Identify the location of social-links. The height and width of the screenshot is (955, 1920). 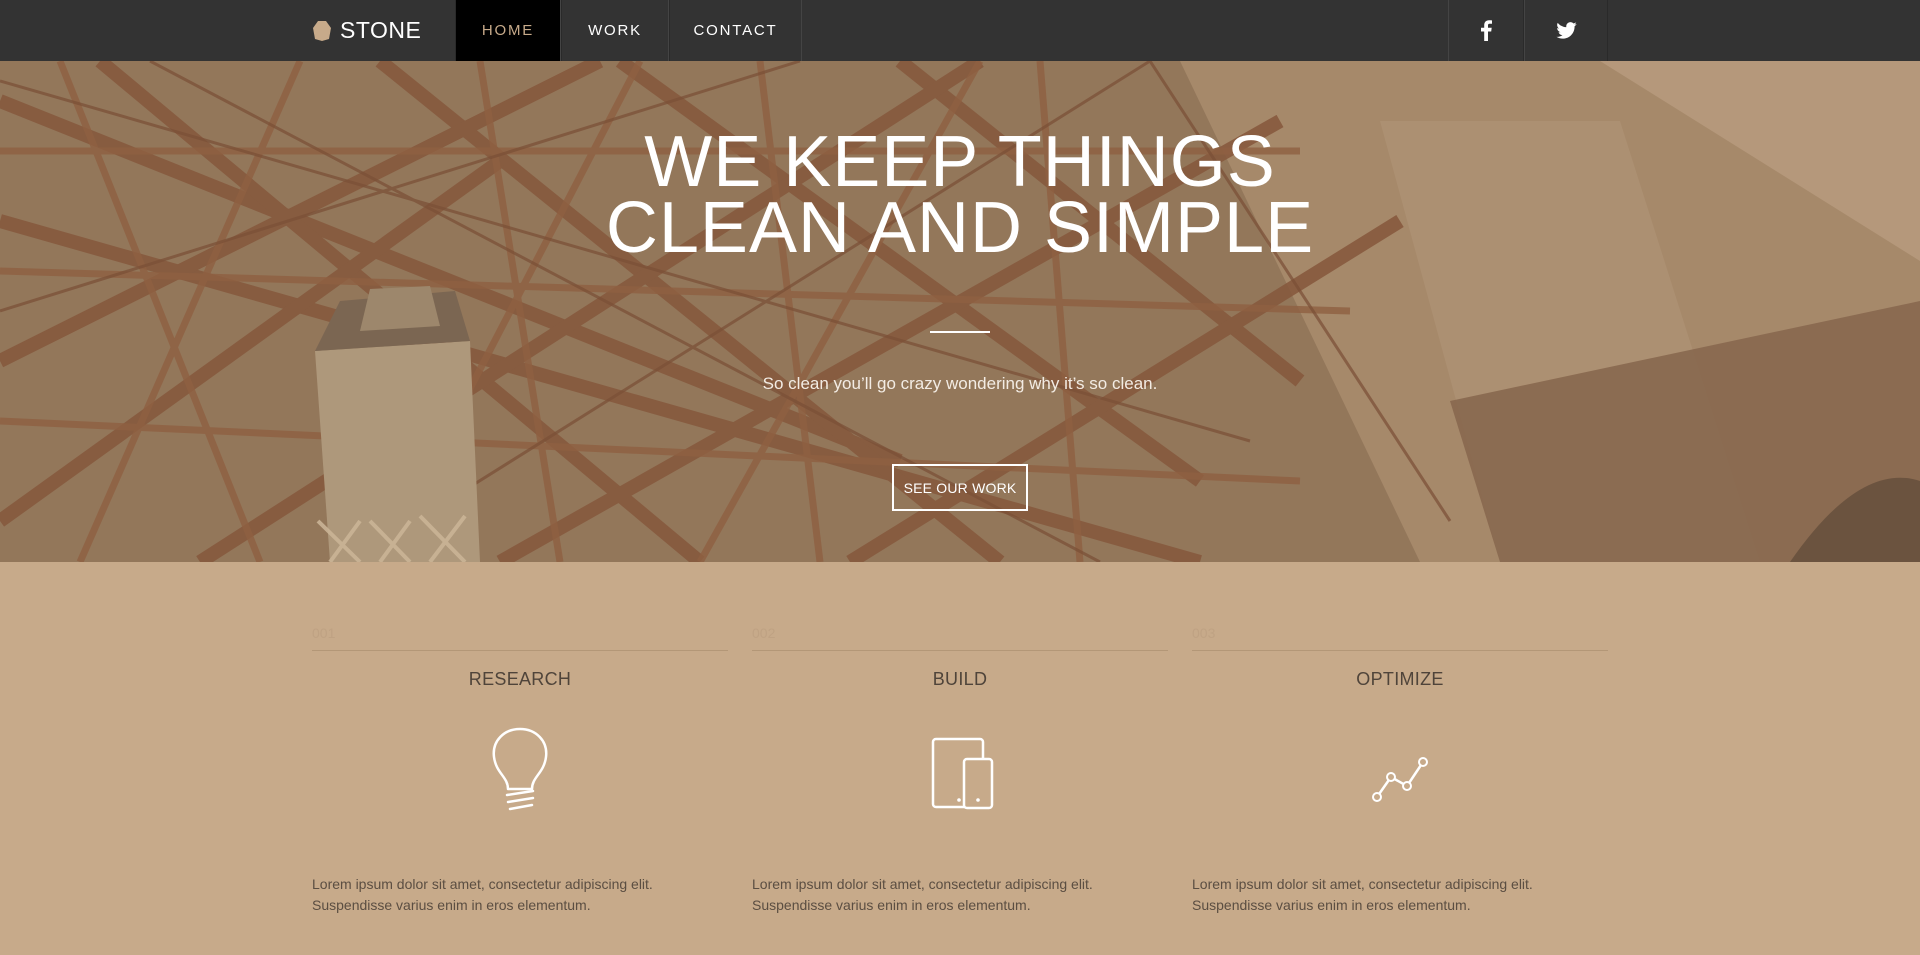
(1528, 30).